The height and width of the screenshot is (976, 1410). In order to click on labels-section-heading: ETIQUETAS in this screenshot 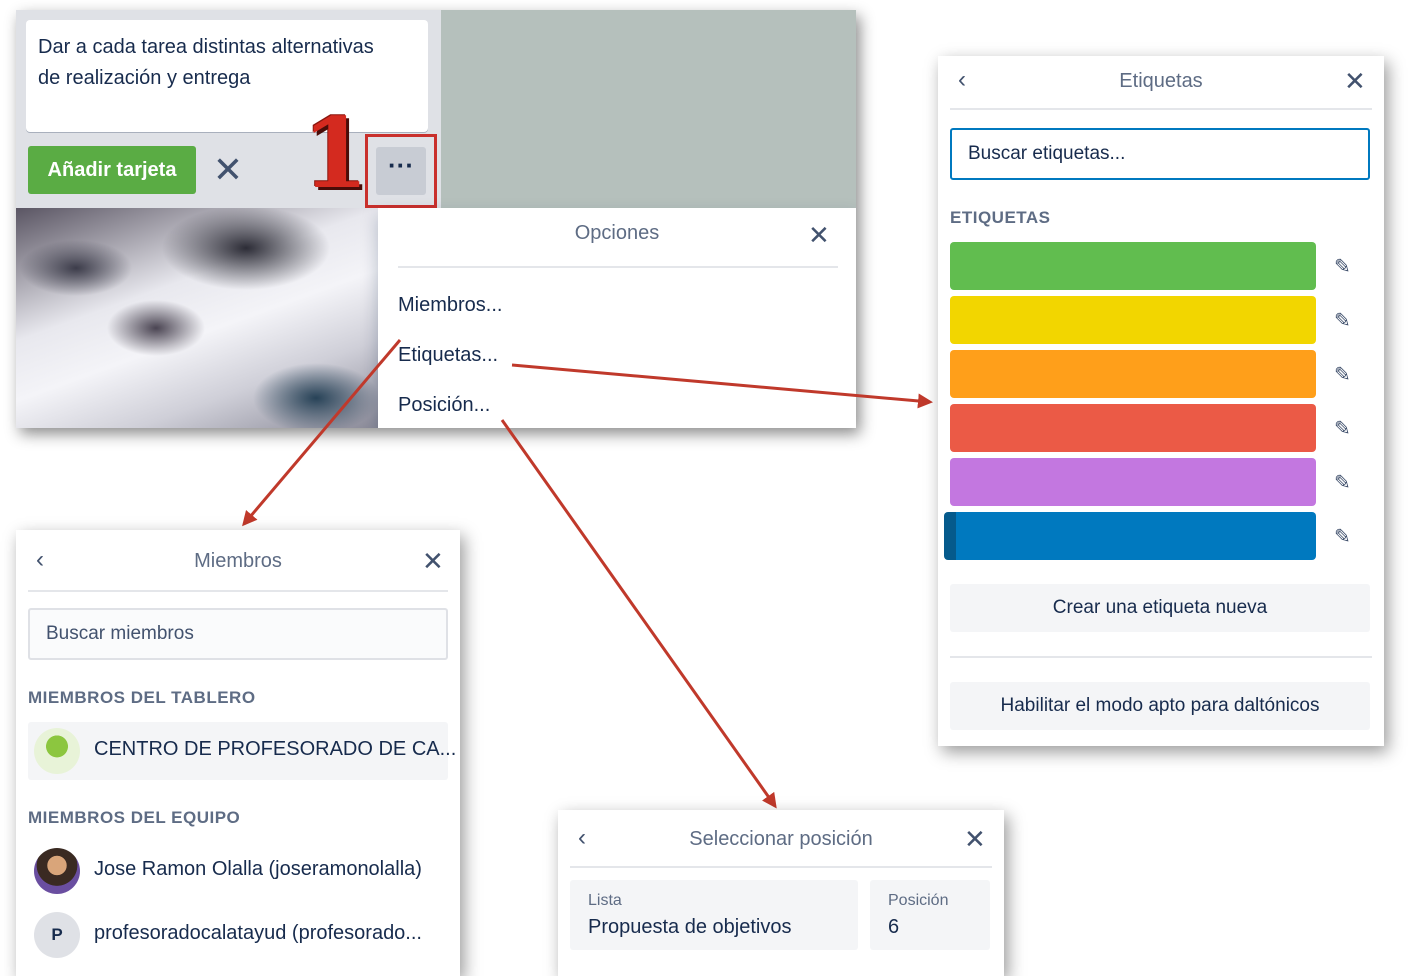, I will do `click(1000, 217)`.